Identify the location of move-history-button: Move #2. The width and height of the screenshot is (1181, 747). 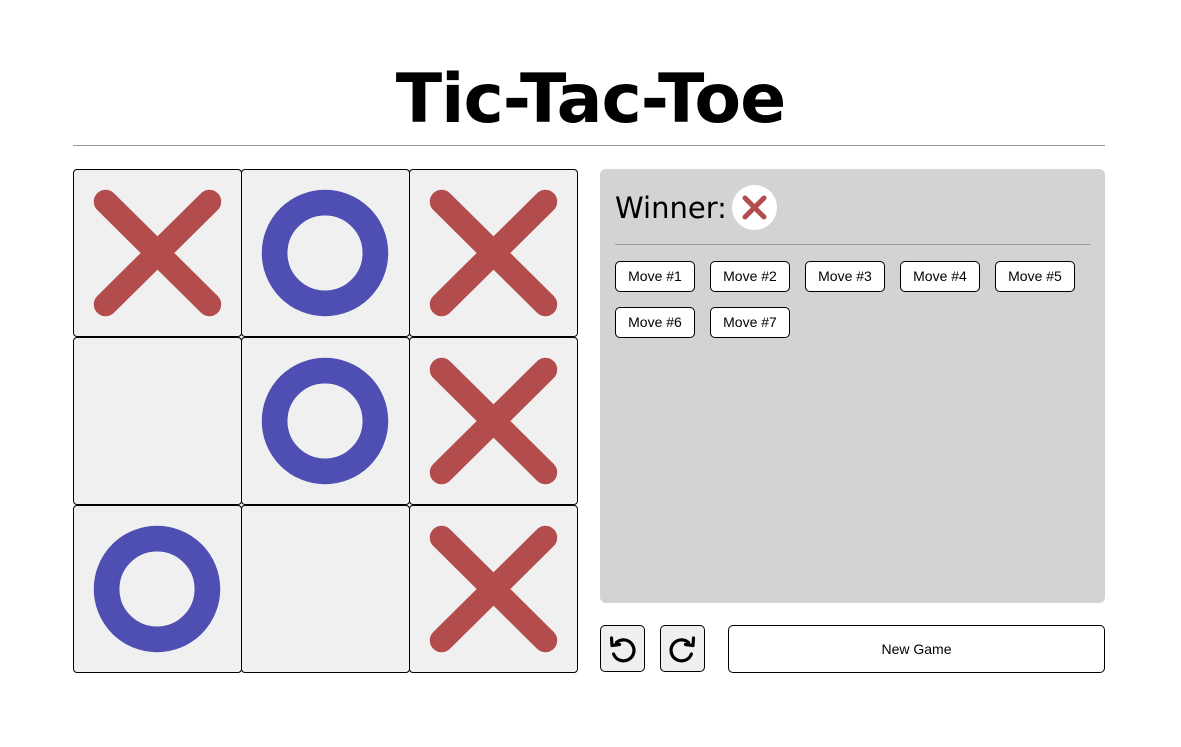
(750, 276).